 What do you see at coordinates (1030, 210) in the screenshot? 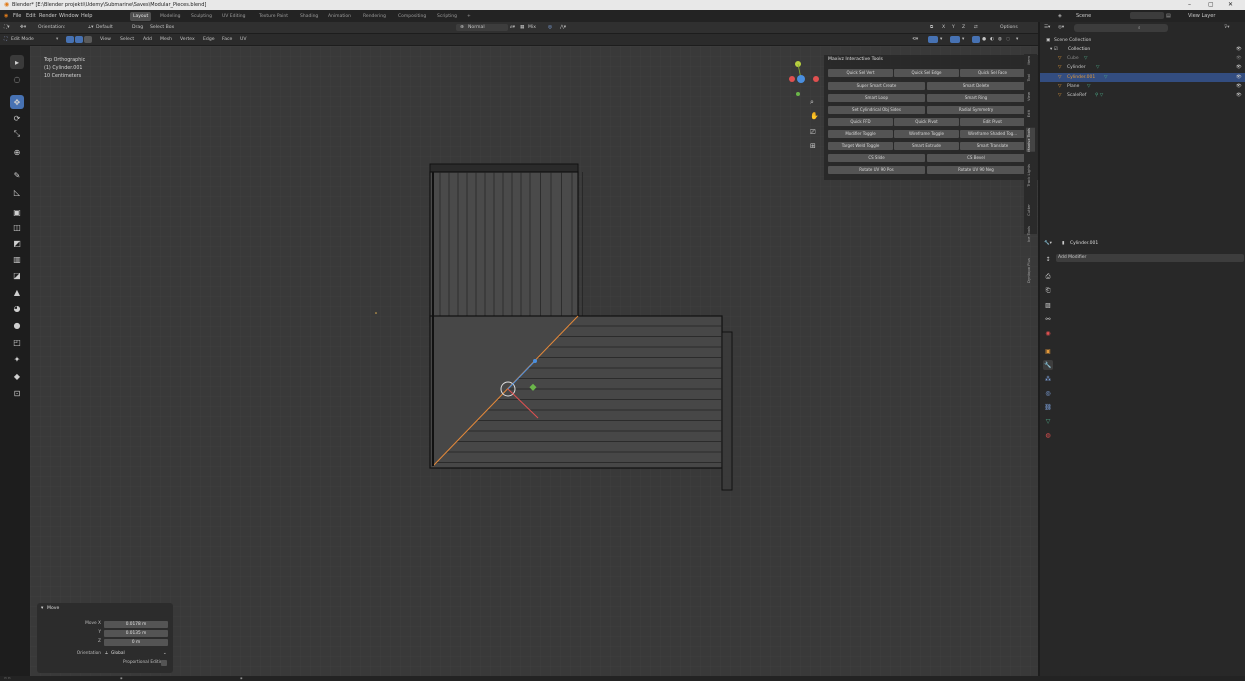
I see `tab-cutter: Cutter` at bounding box center [1030, 210].